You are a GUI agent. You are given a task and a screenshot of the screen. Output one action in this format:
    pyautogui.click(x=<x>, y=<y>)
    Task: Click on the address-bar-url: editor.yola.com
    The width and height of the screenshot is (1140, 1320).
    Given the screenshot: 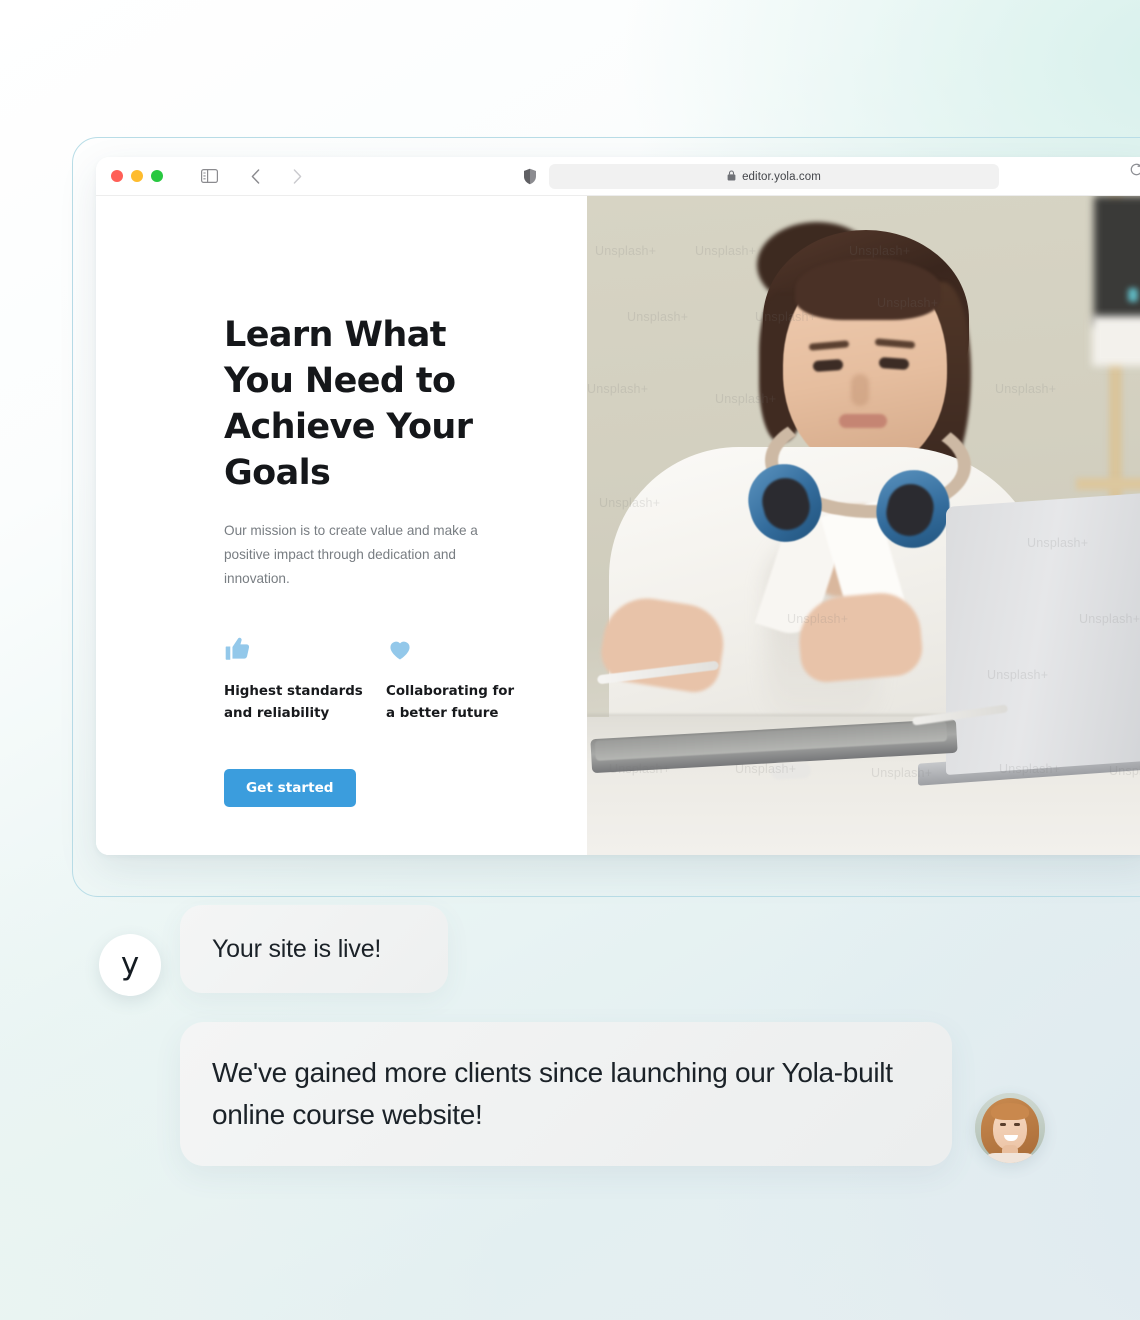 What is the action you would take?
    pyautogui.click(x=781, y=176)
    